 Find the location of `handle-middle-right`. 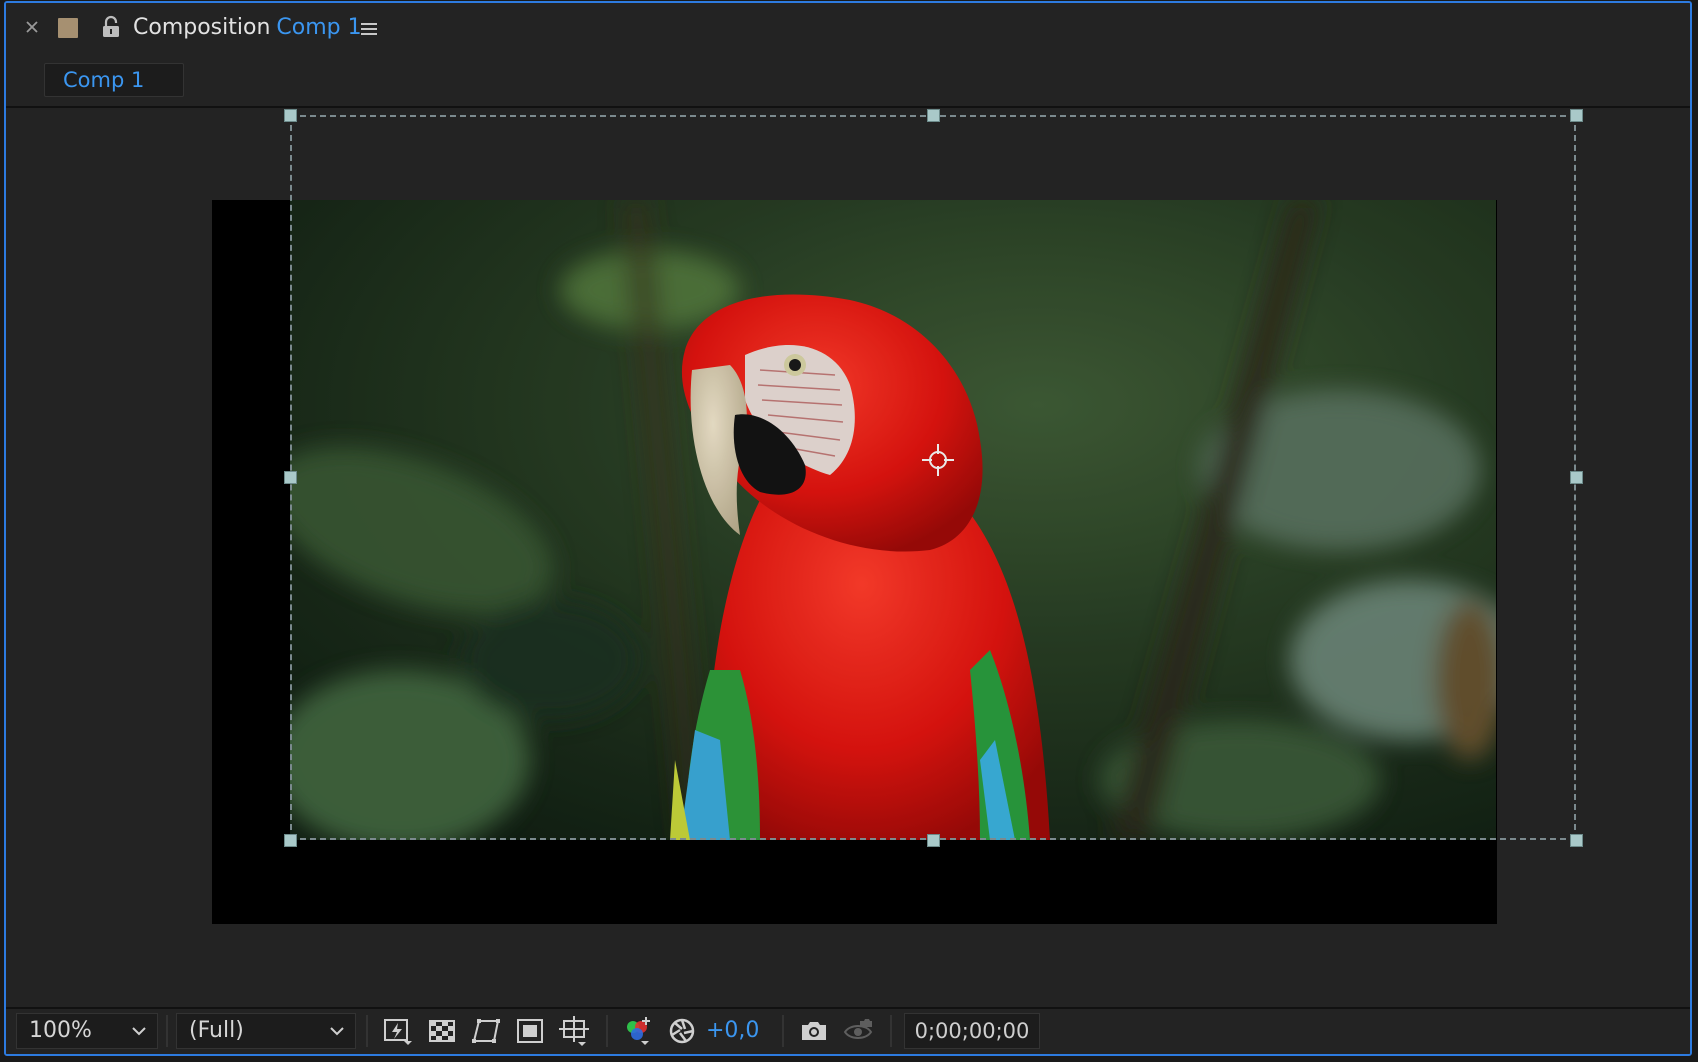

handle-middle-right is located at coordinates (1576, 477).